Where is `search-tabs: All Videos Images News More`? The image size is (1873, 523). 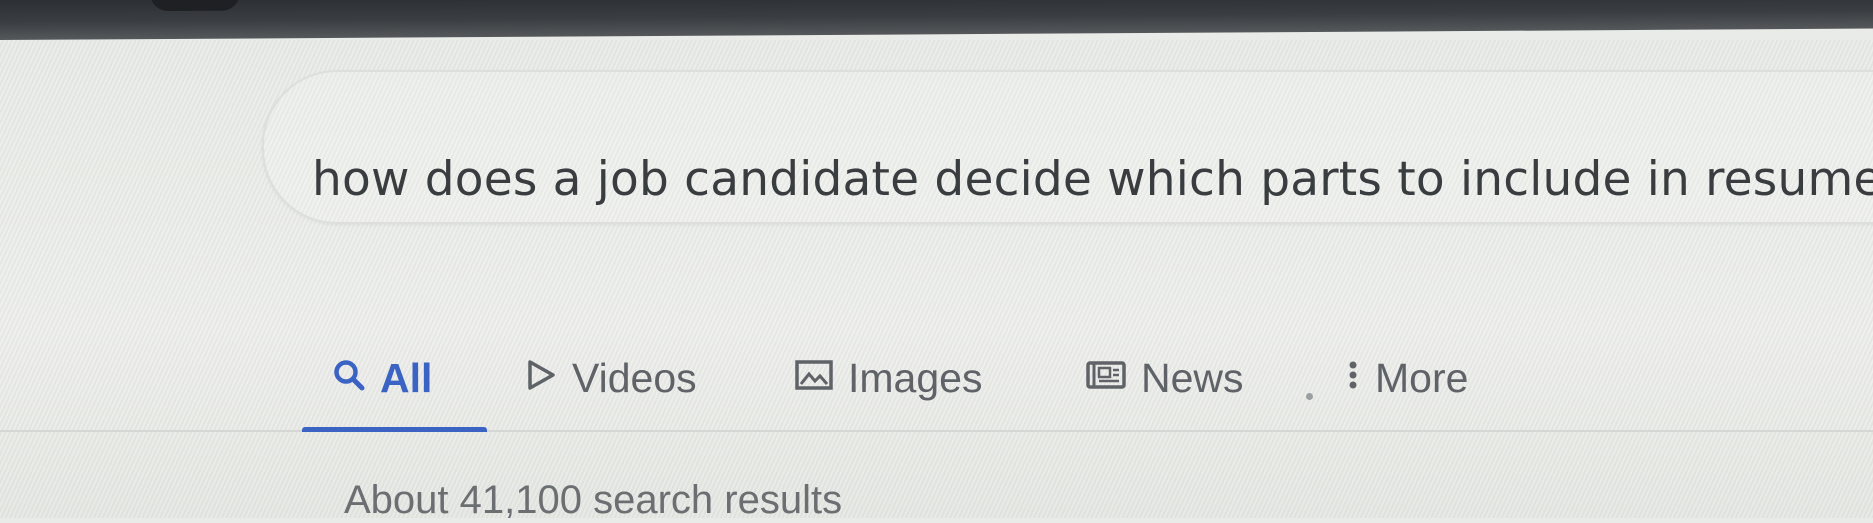
search-tabs: All Videos Images News More is located at coordinates (1086, 383).